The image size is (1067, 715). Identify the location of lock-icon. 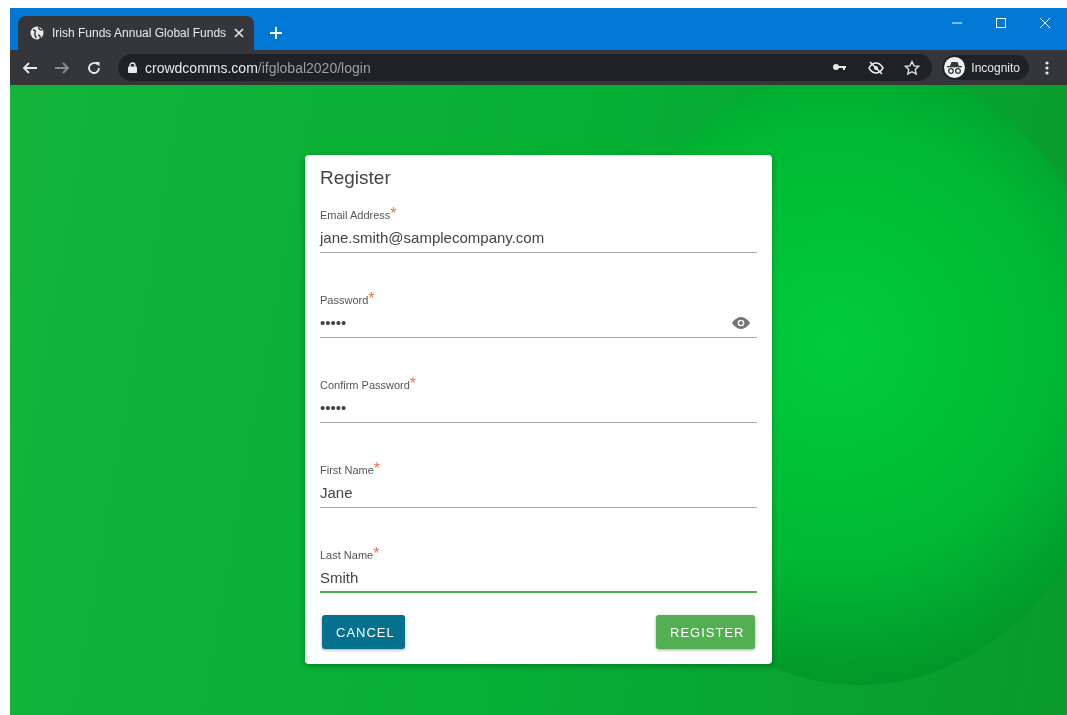
(132, 67).